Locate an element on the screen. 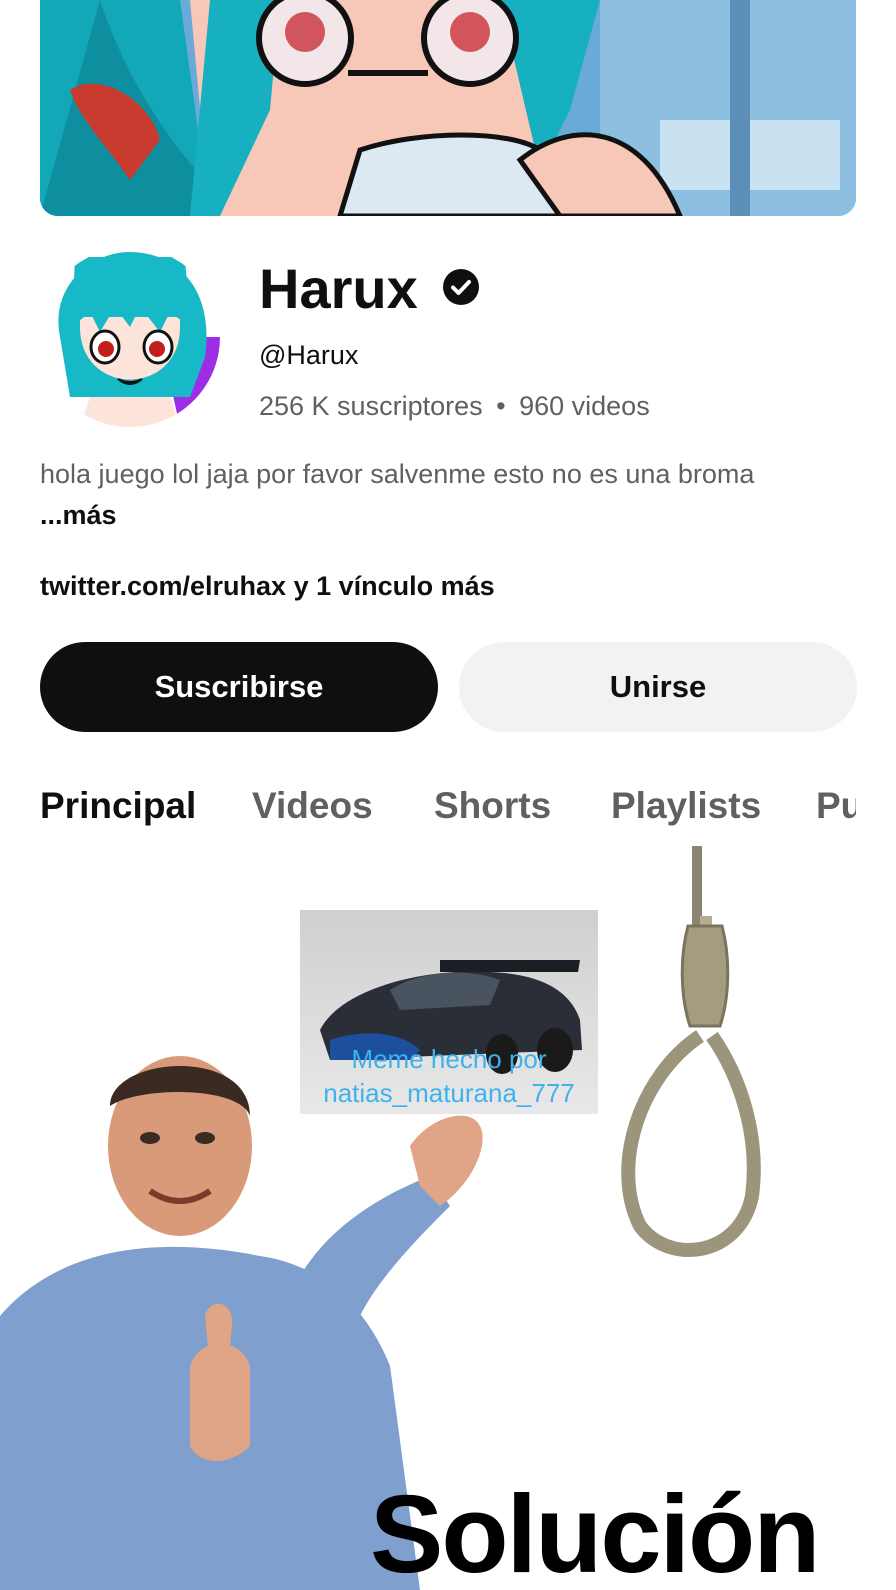 This screenshot has width=896, height=1590. join-button: Unirse is located at coordinates (658, 687).